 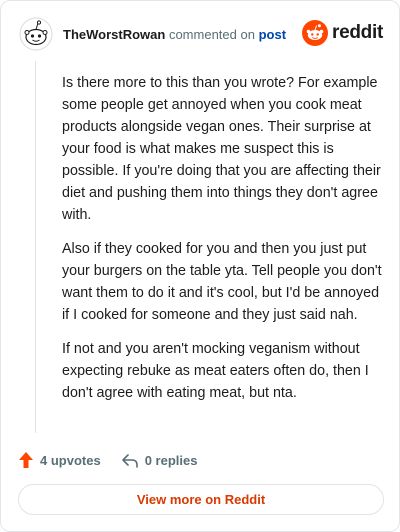 I want to click on comment-header: TheWorstRowan commented on post reddit, so click(x=201, y=35).